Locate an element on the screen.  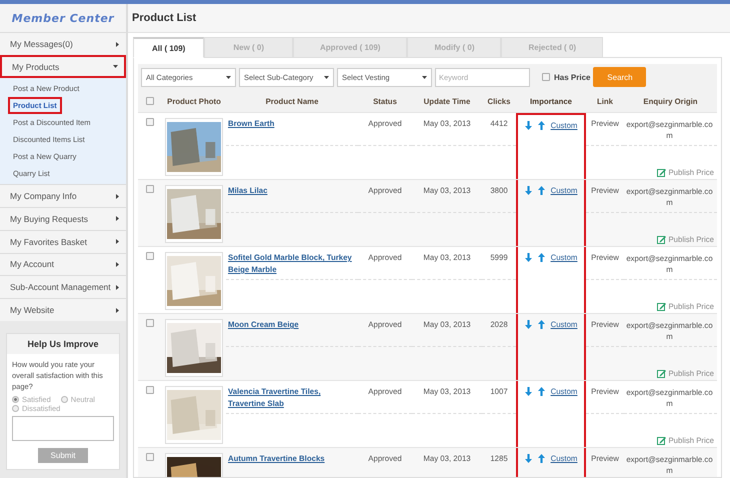
logo: Member Center is located at coordinates (63, 18).